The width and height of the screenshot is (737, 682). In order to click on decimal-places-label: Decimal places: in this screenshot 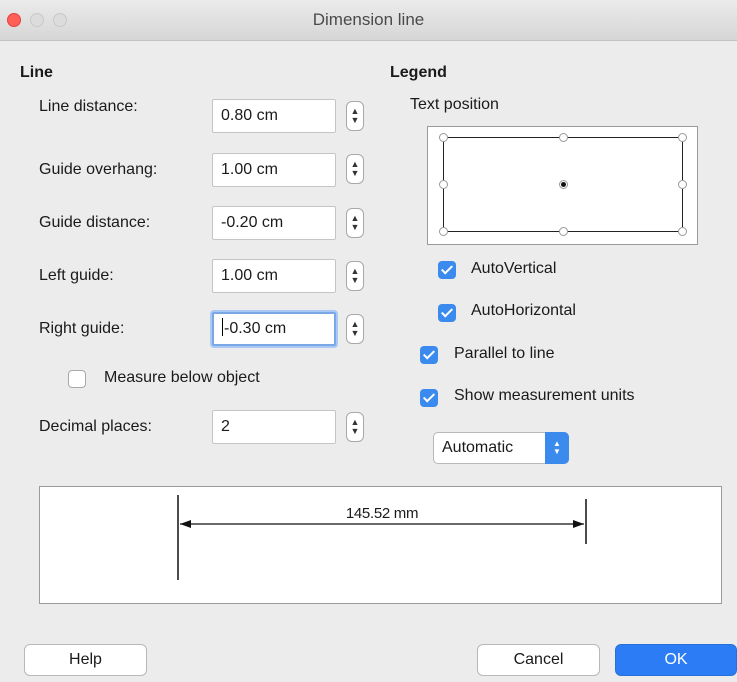, I will do `click(95, 426)`.